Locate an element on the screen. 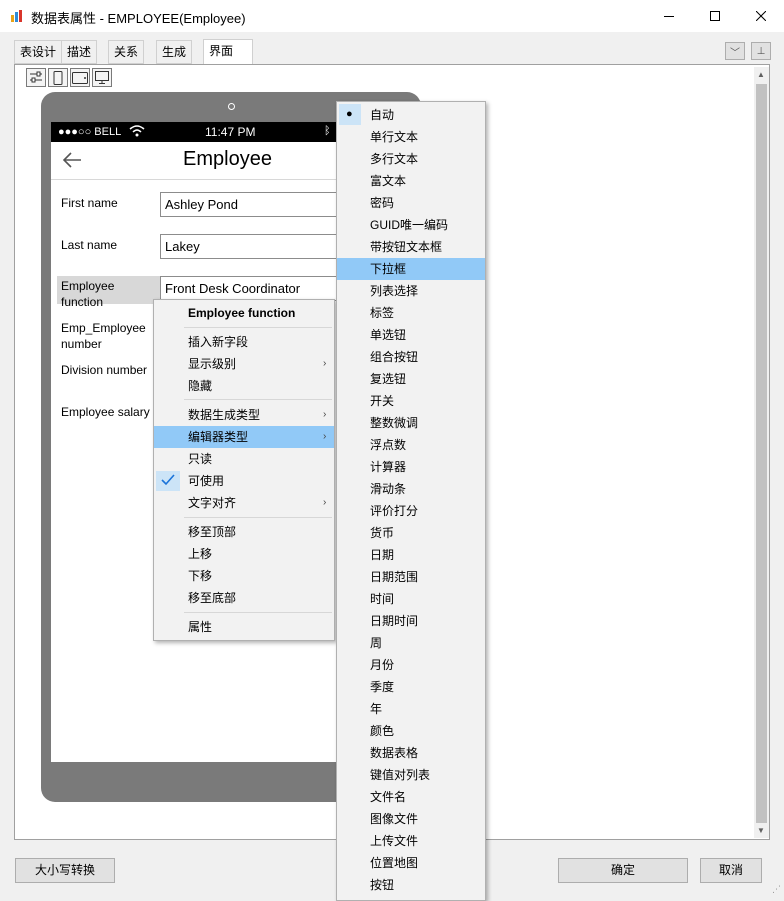 The width and height of the screenshot is (784, 901). maximize-button is located at coordinates (715, 16).